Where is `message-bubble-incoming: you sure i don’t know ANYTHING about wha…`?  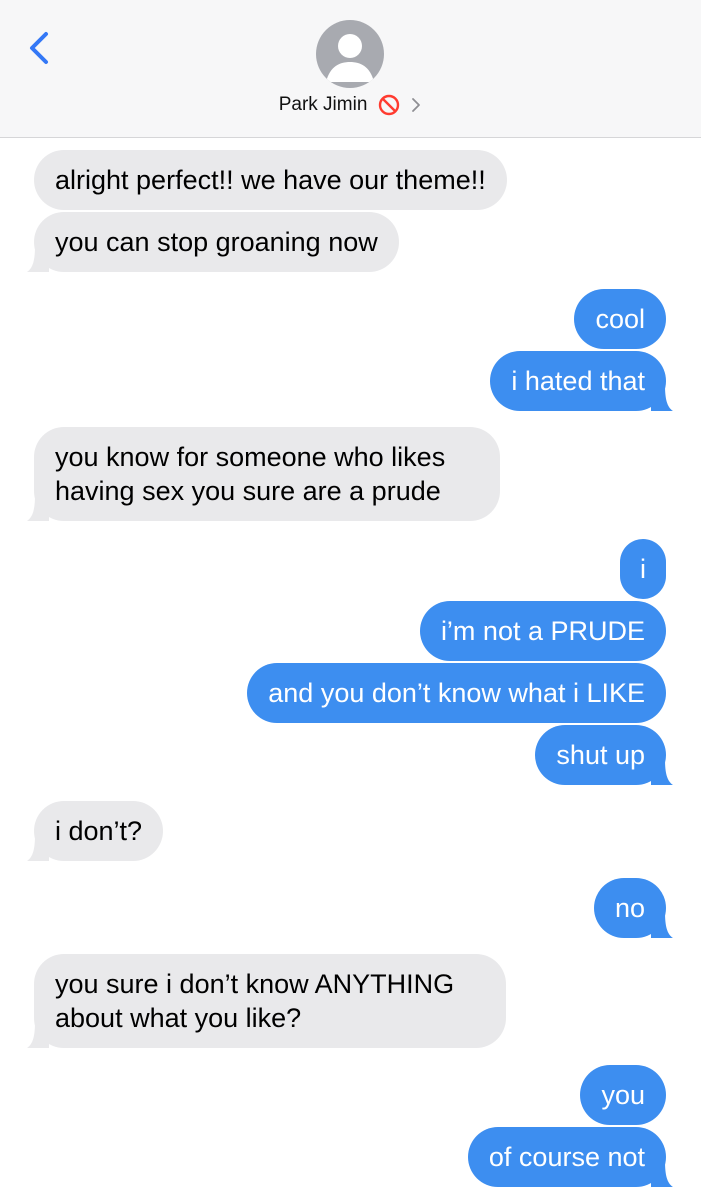
message-bubble-incoming: you sure i don’t know ANYTHING about wha… is located at coordinates (266, 1001).